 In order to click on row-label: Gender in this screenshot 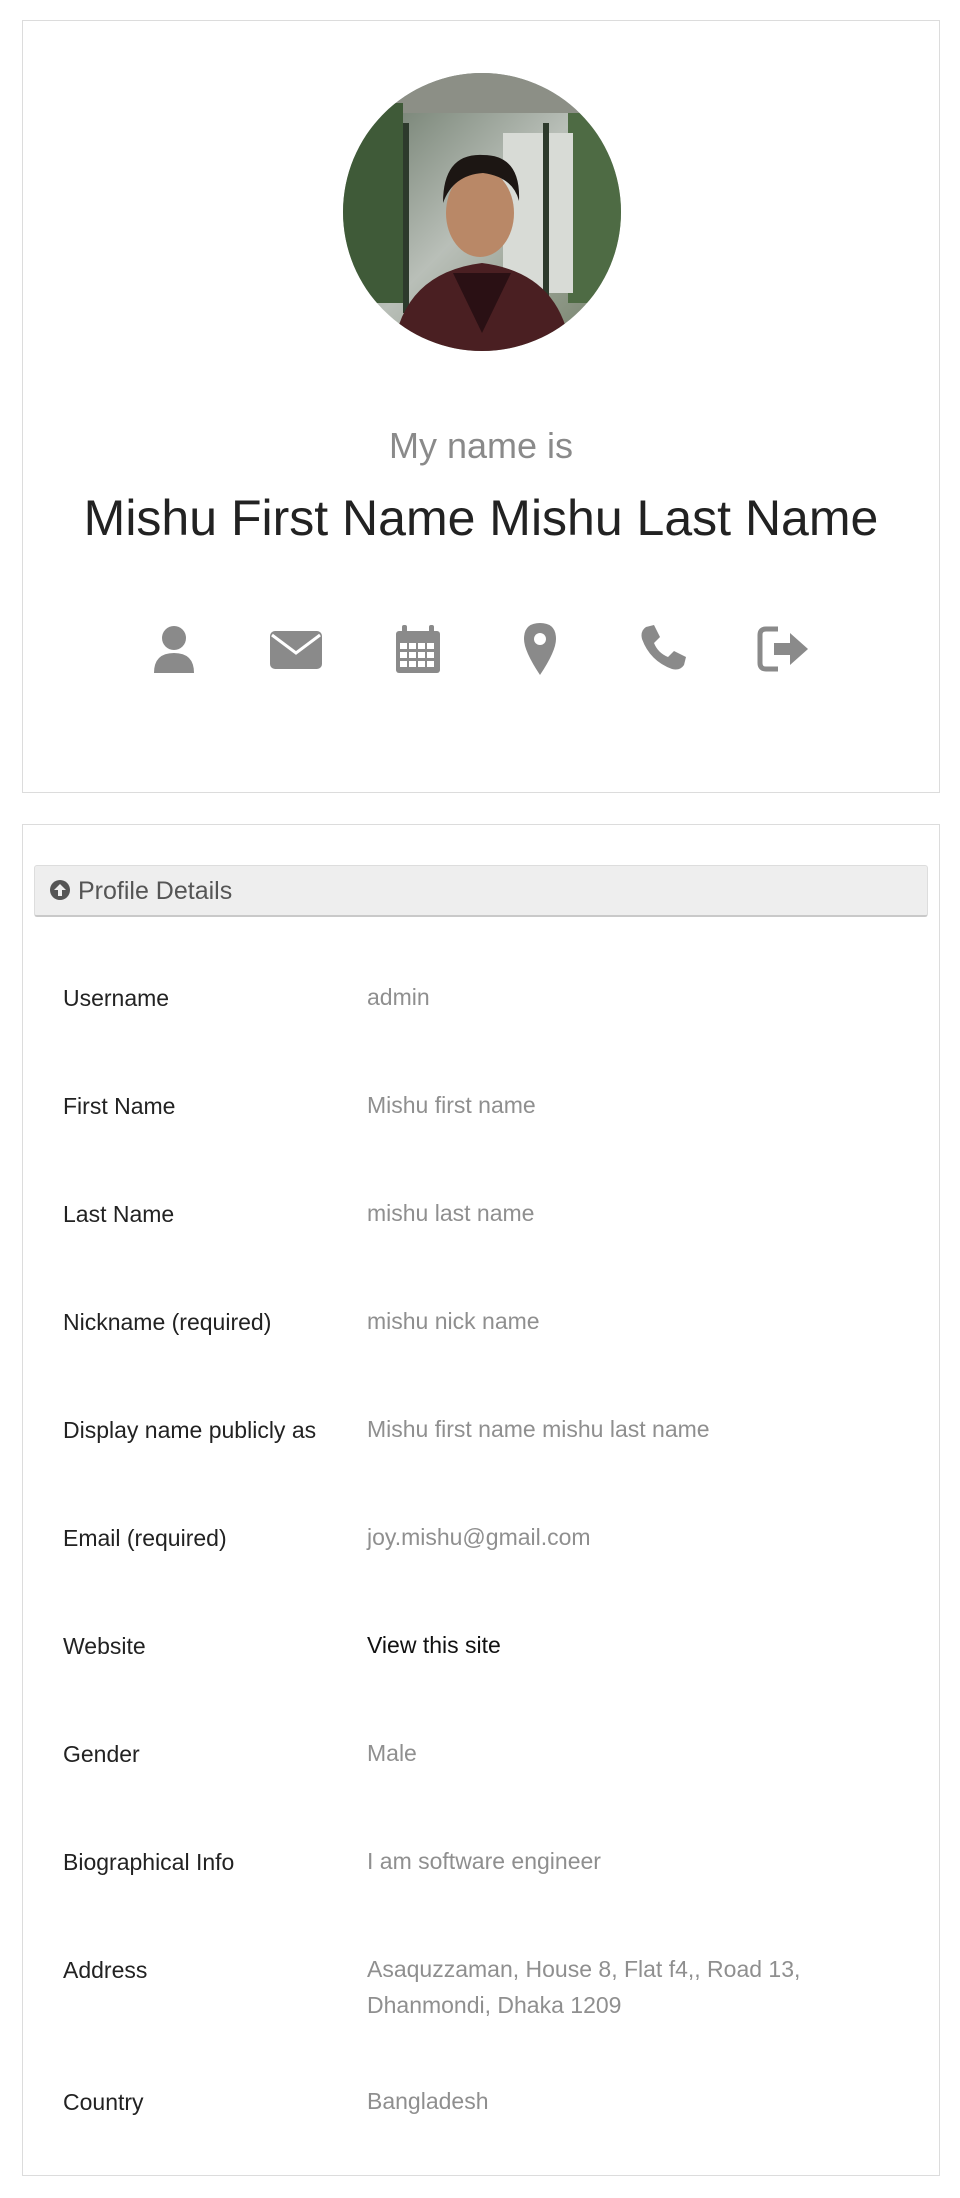, I will do `click(101, 1754)`.